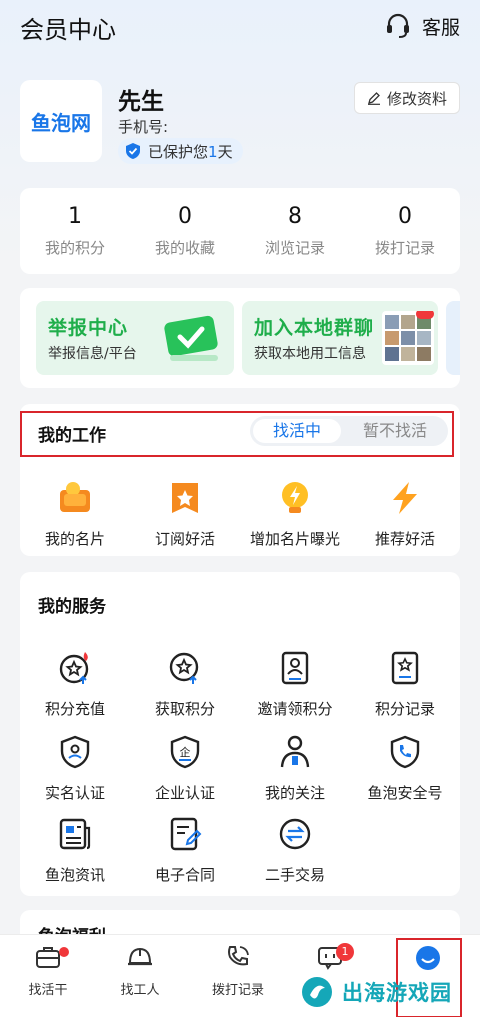 The width and height of the screenshot is (480, 1017). Describe the element at coordinates (238, 970) in the screenshot. I see `tab-call-history: 拨打记录` at that location.